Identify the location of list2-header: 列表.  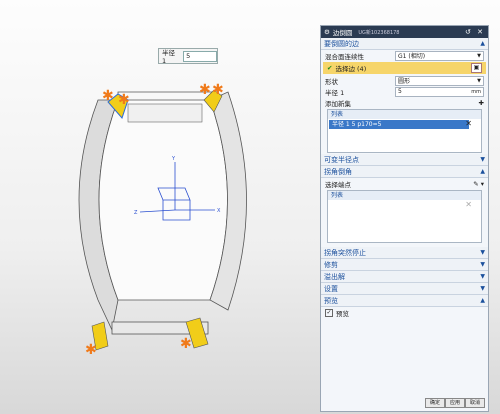
(404, 195).